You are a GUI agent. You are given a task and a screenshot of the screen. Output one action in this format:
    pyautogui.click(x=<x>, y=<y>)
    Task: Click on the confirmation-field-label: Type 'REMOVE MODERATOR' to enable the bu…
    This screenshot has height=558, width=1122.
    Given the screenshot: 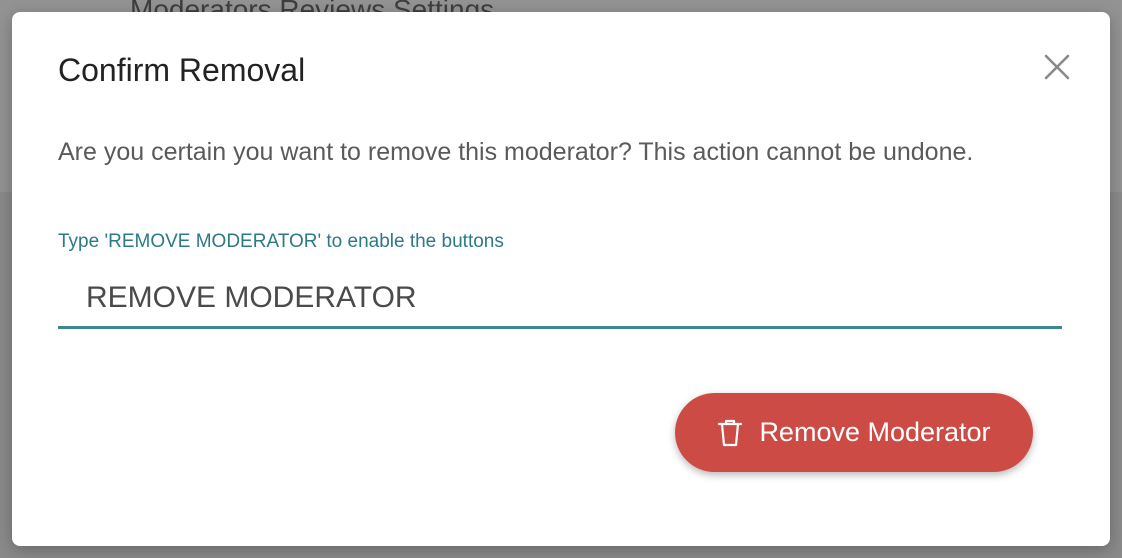 What is the action you would take?
    pyautogui.click(x=281, y=241)
    